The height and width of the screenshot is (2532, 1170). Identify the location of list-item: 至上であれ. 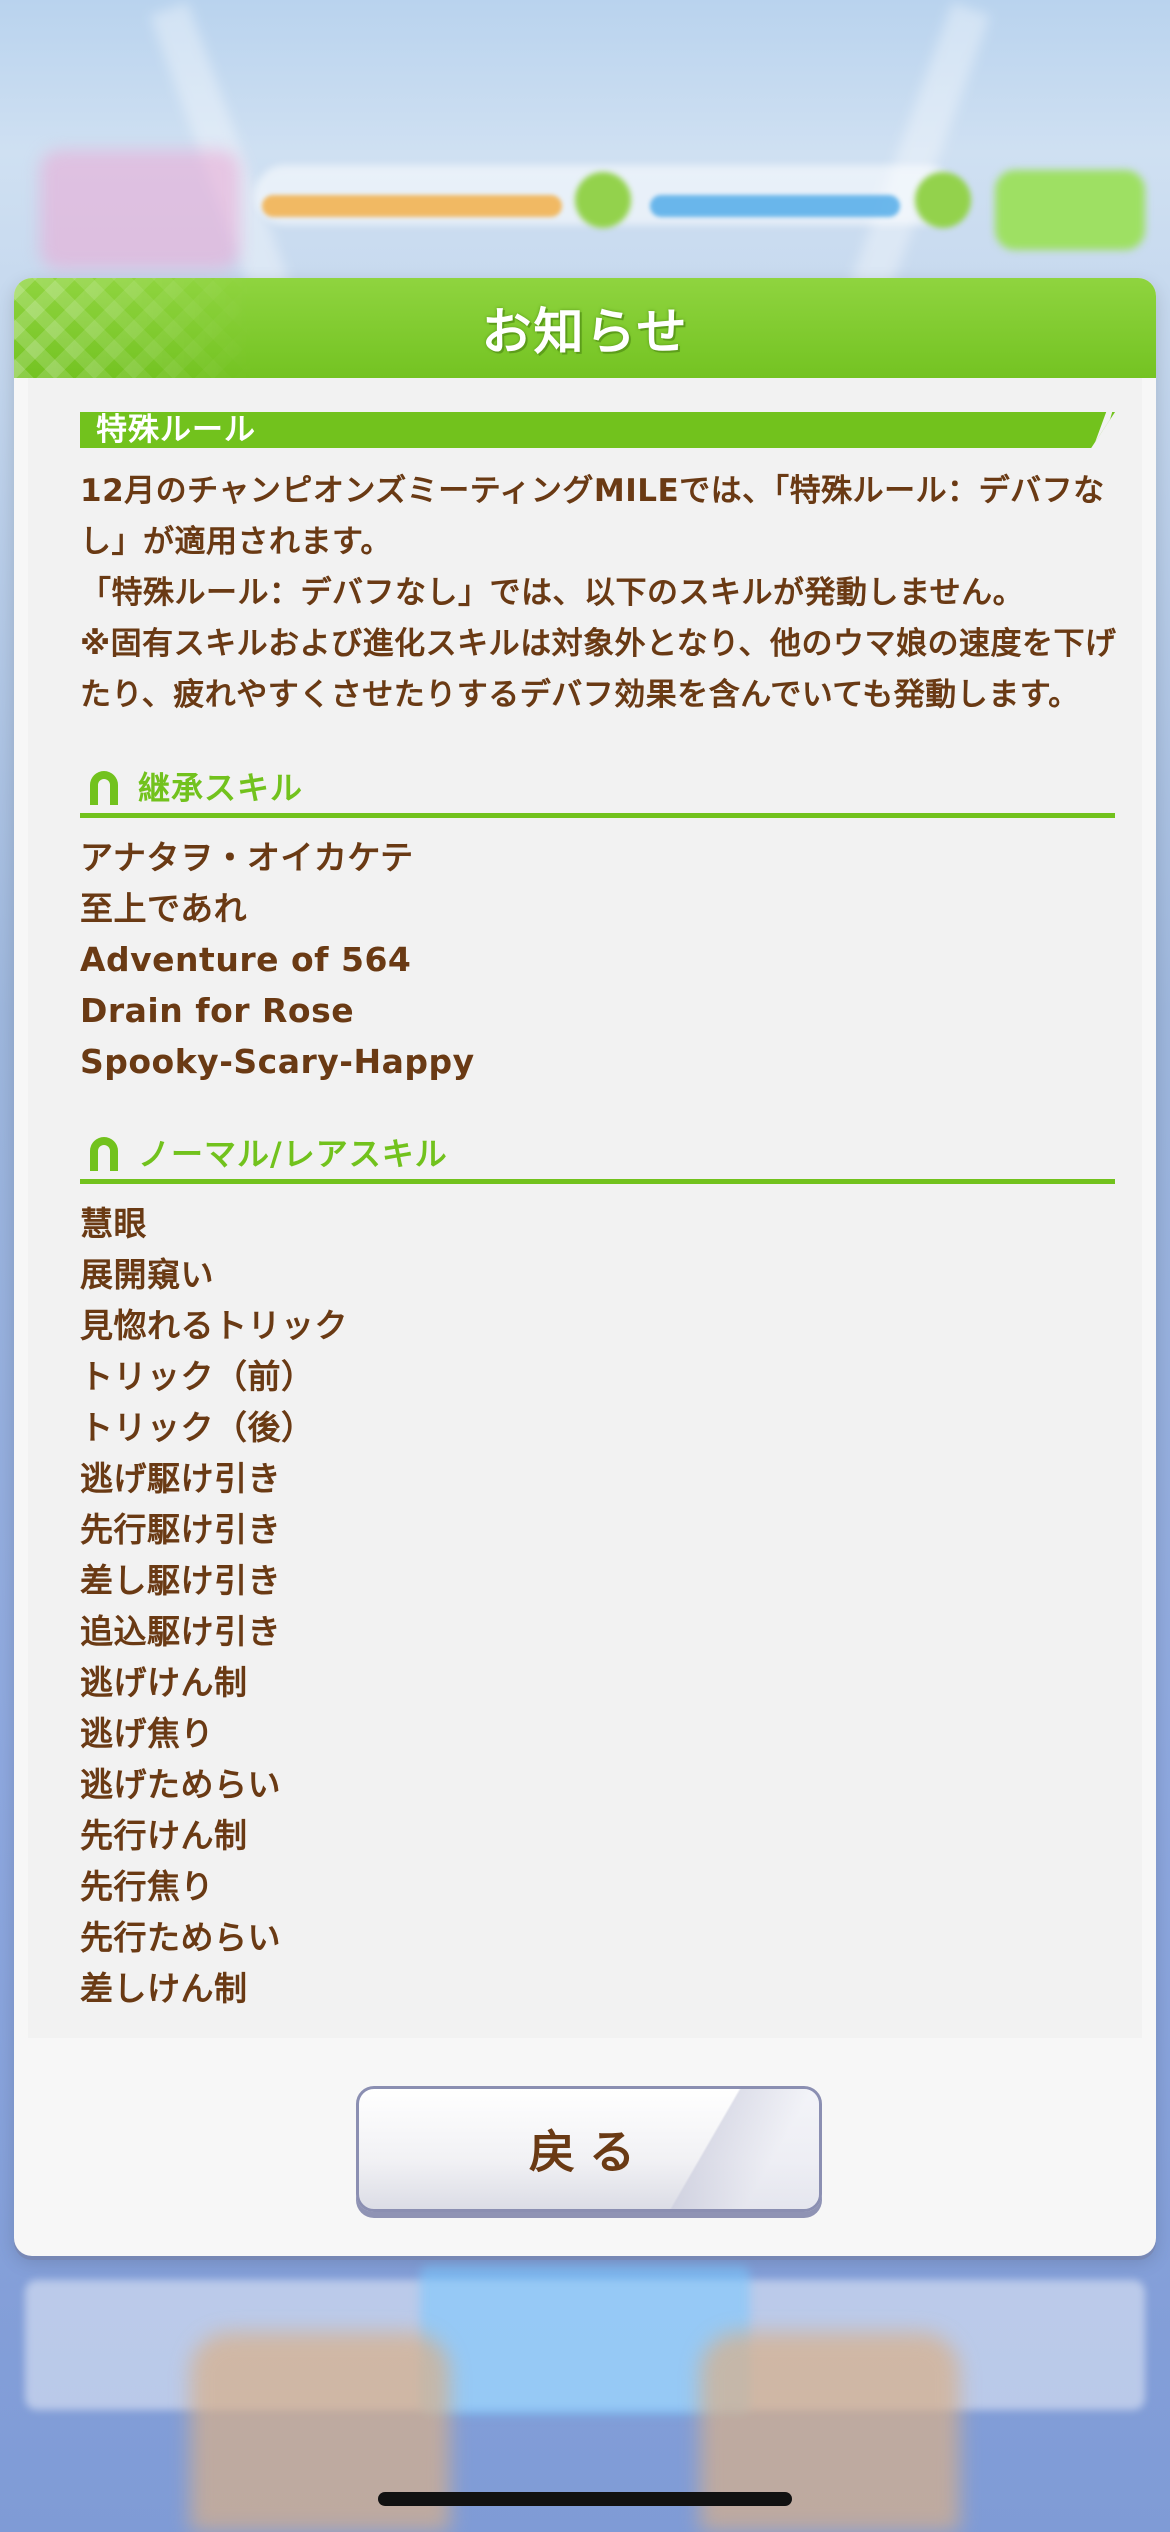
(164, 908).